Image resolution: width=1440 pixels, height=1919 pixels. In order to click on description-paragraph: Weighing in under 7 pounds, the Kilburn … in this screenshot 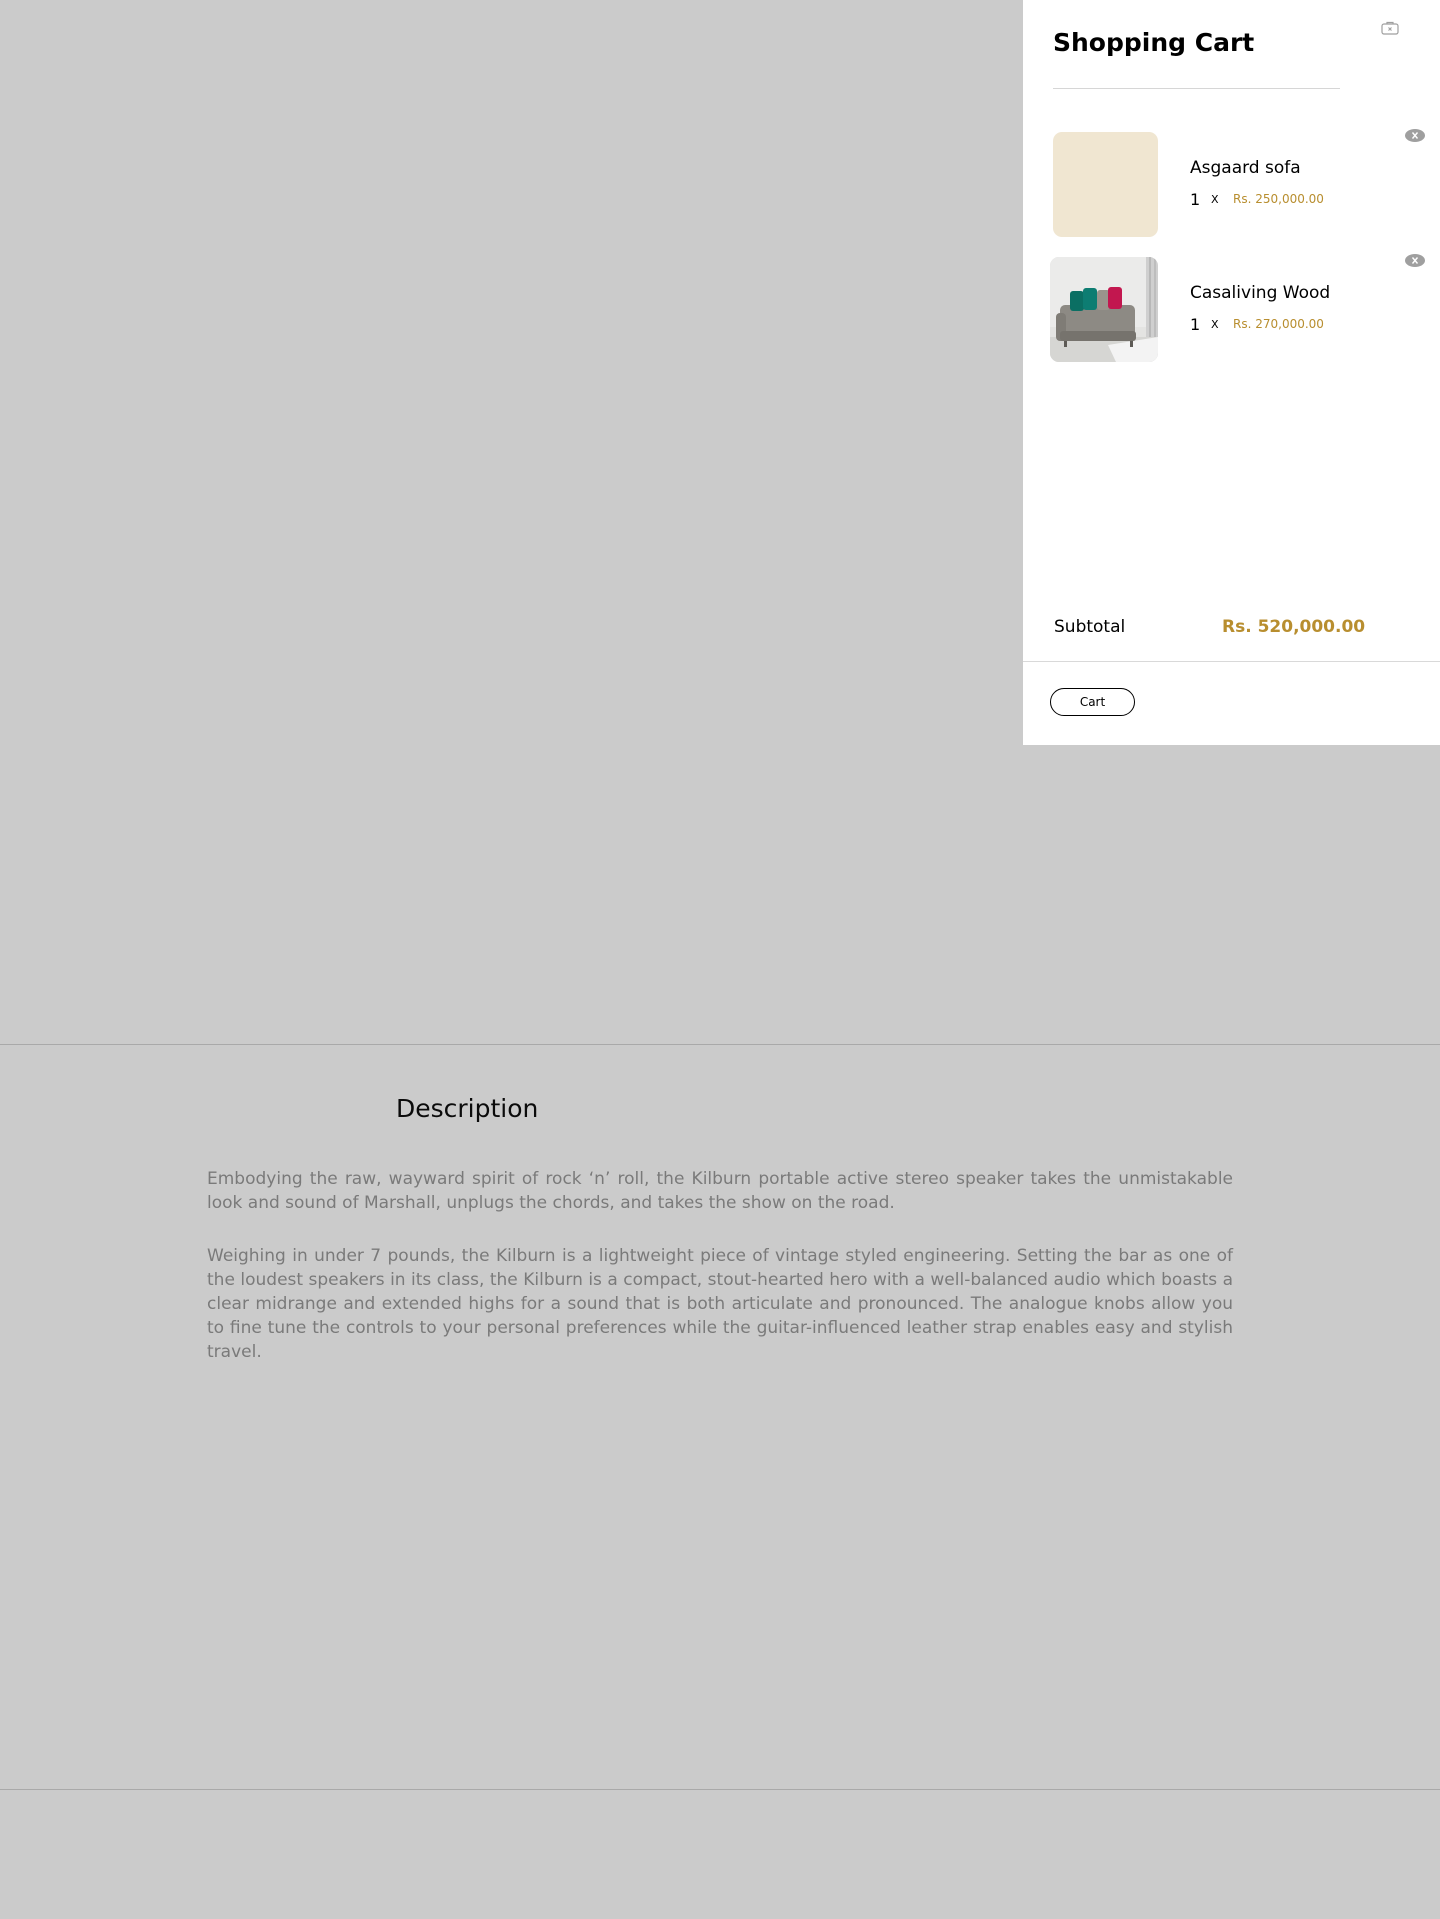, I will do `click(720, 1304)`.